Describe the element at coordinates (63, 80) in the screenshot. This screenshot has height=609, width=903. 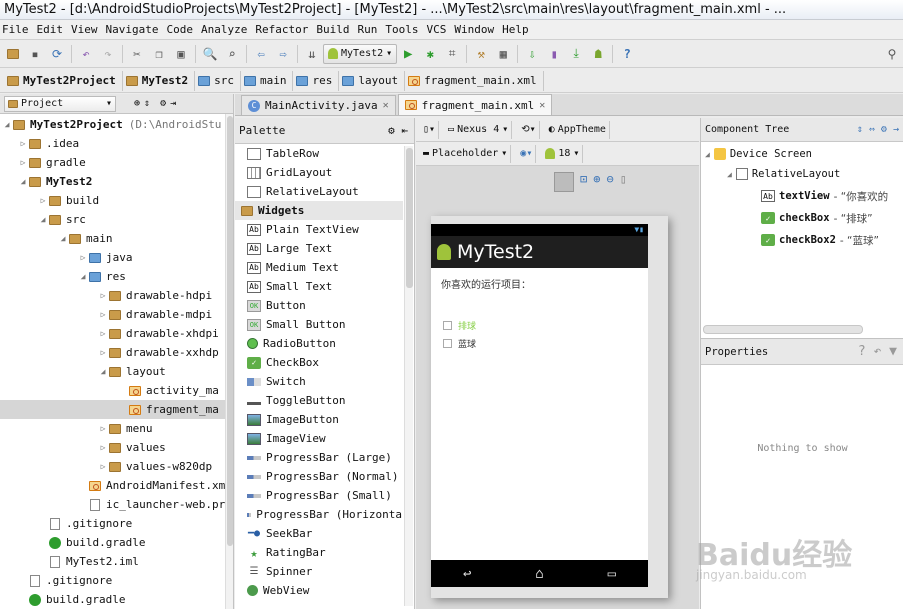
I see `breadcrumb-item: MyTest2Project` at that location.